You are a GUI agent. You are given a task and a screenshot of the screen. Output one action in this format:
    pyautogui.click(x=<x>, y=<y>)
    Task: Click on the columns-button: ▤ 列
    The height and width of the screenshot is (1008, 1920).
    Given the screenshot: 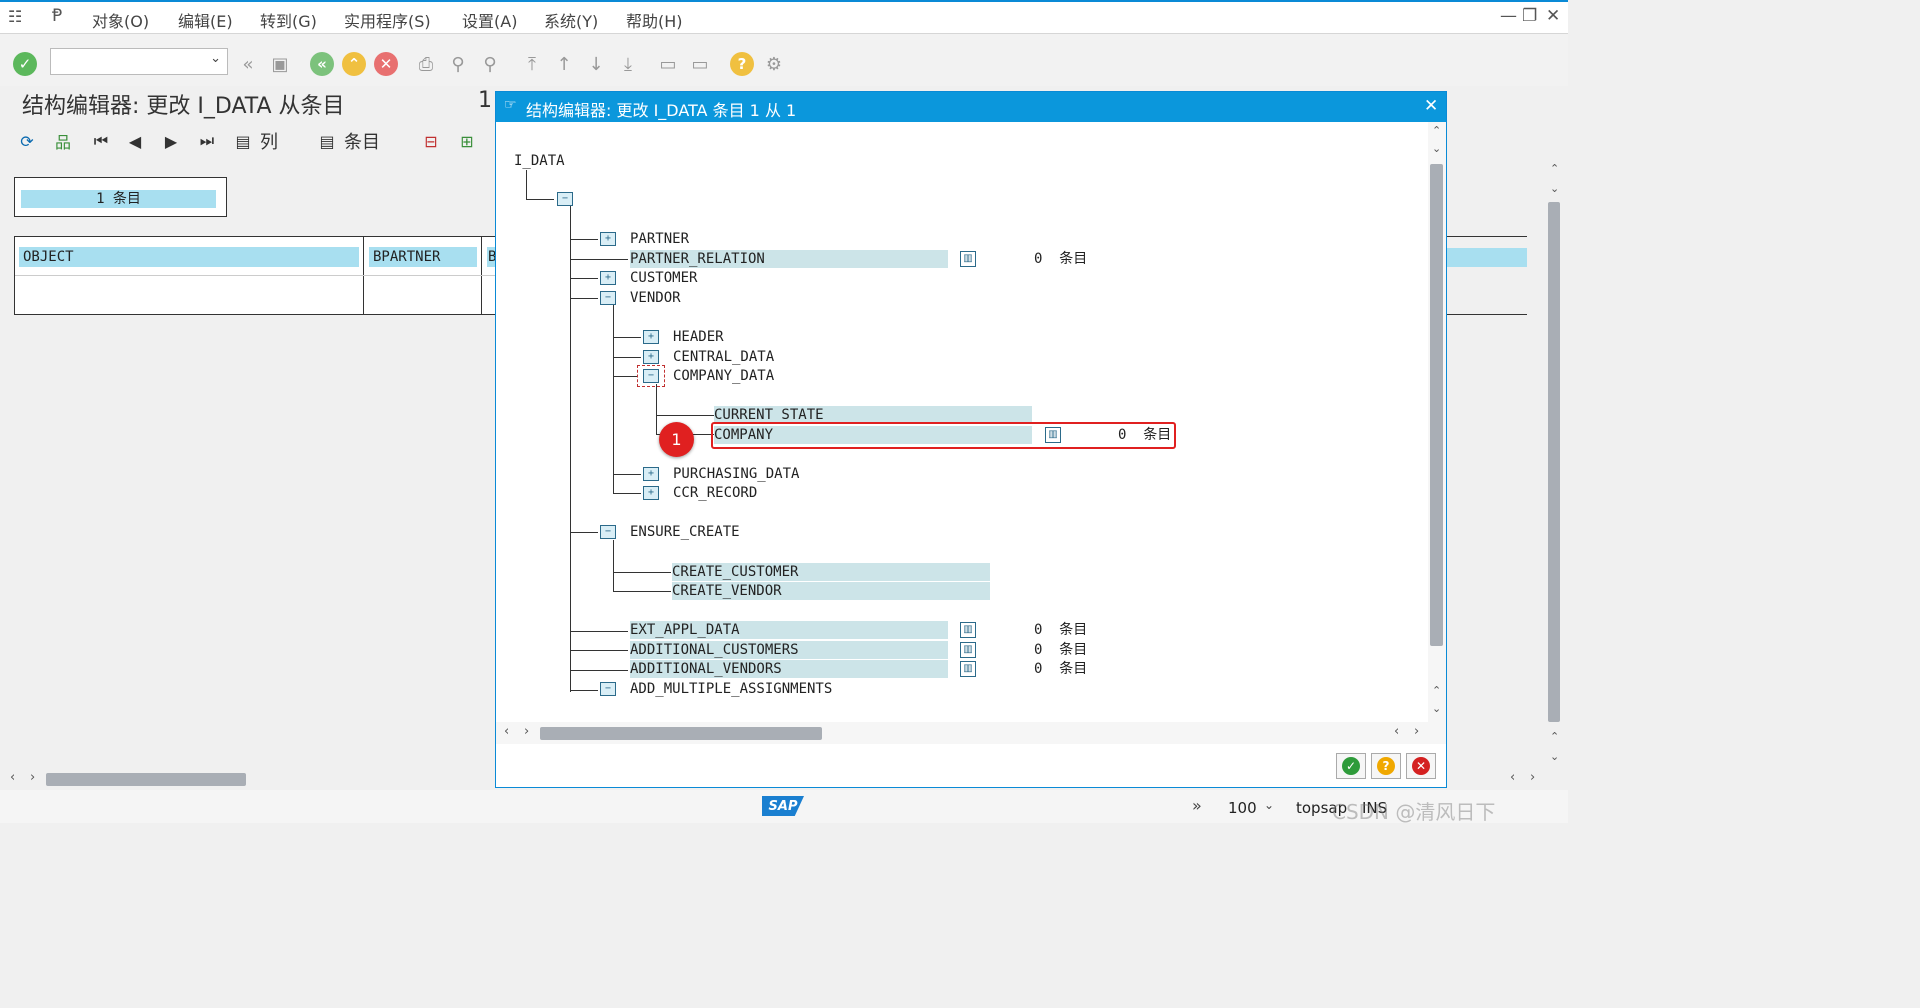 What is the action you would take?
    pyautogui.click(x=255, y=141)
    